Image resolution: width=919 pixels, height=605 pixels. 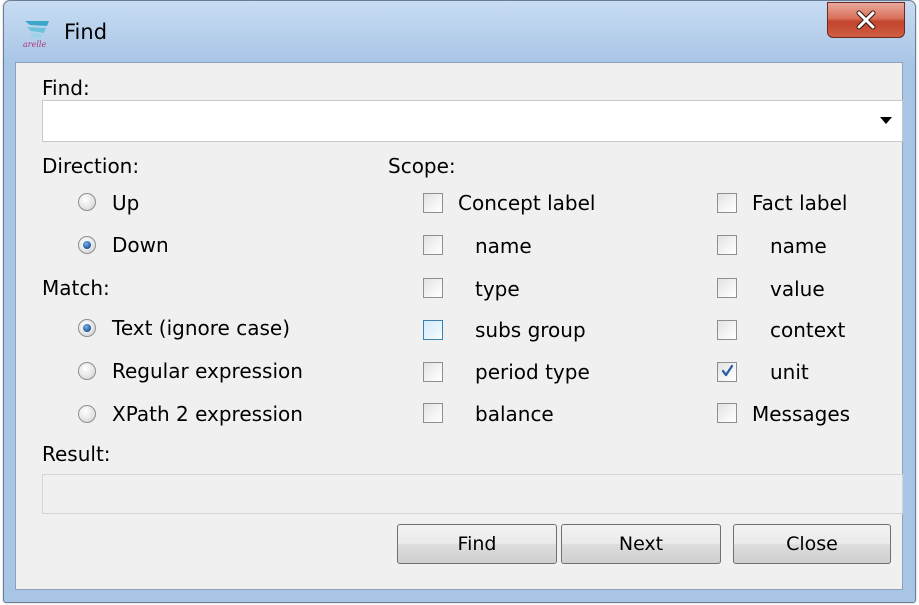 I want to click on match-text-radio, so click(x=87, y=328).